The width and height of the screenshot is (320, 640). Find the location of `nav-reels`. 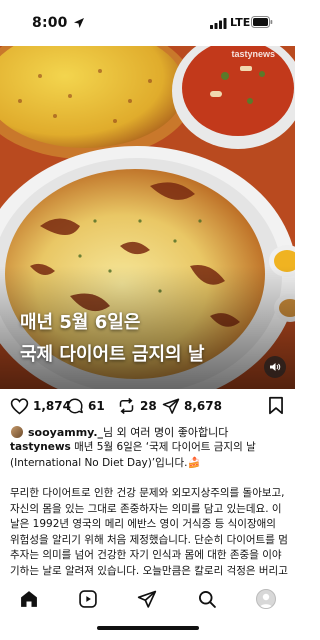

nav-reels is located at coordinates (88, 599).